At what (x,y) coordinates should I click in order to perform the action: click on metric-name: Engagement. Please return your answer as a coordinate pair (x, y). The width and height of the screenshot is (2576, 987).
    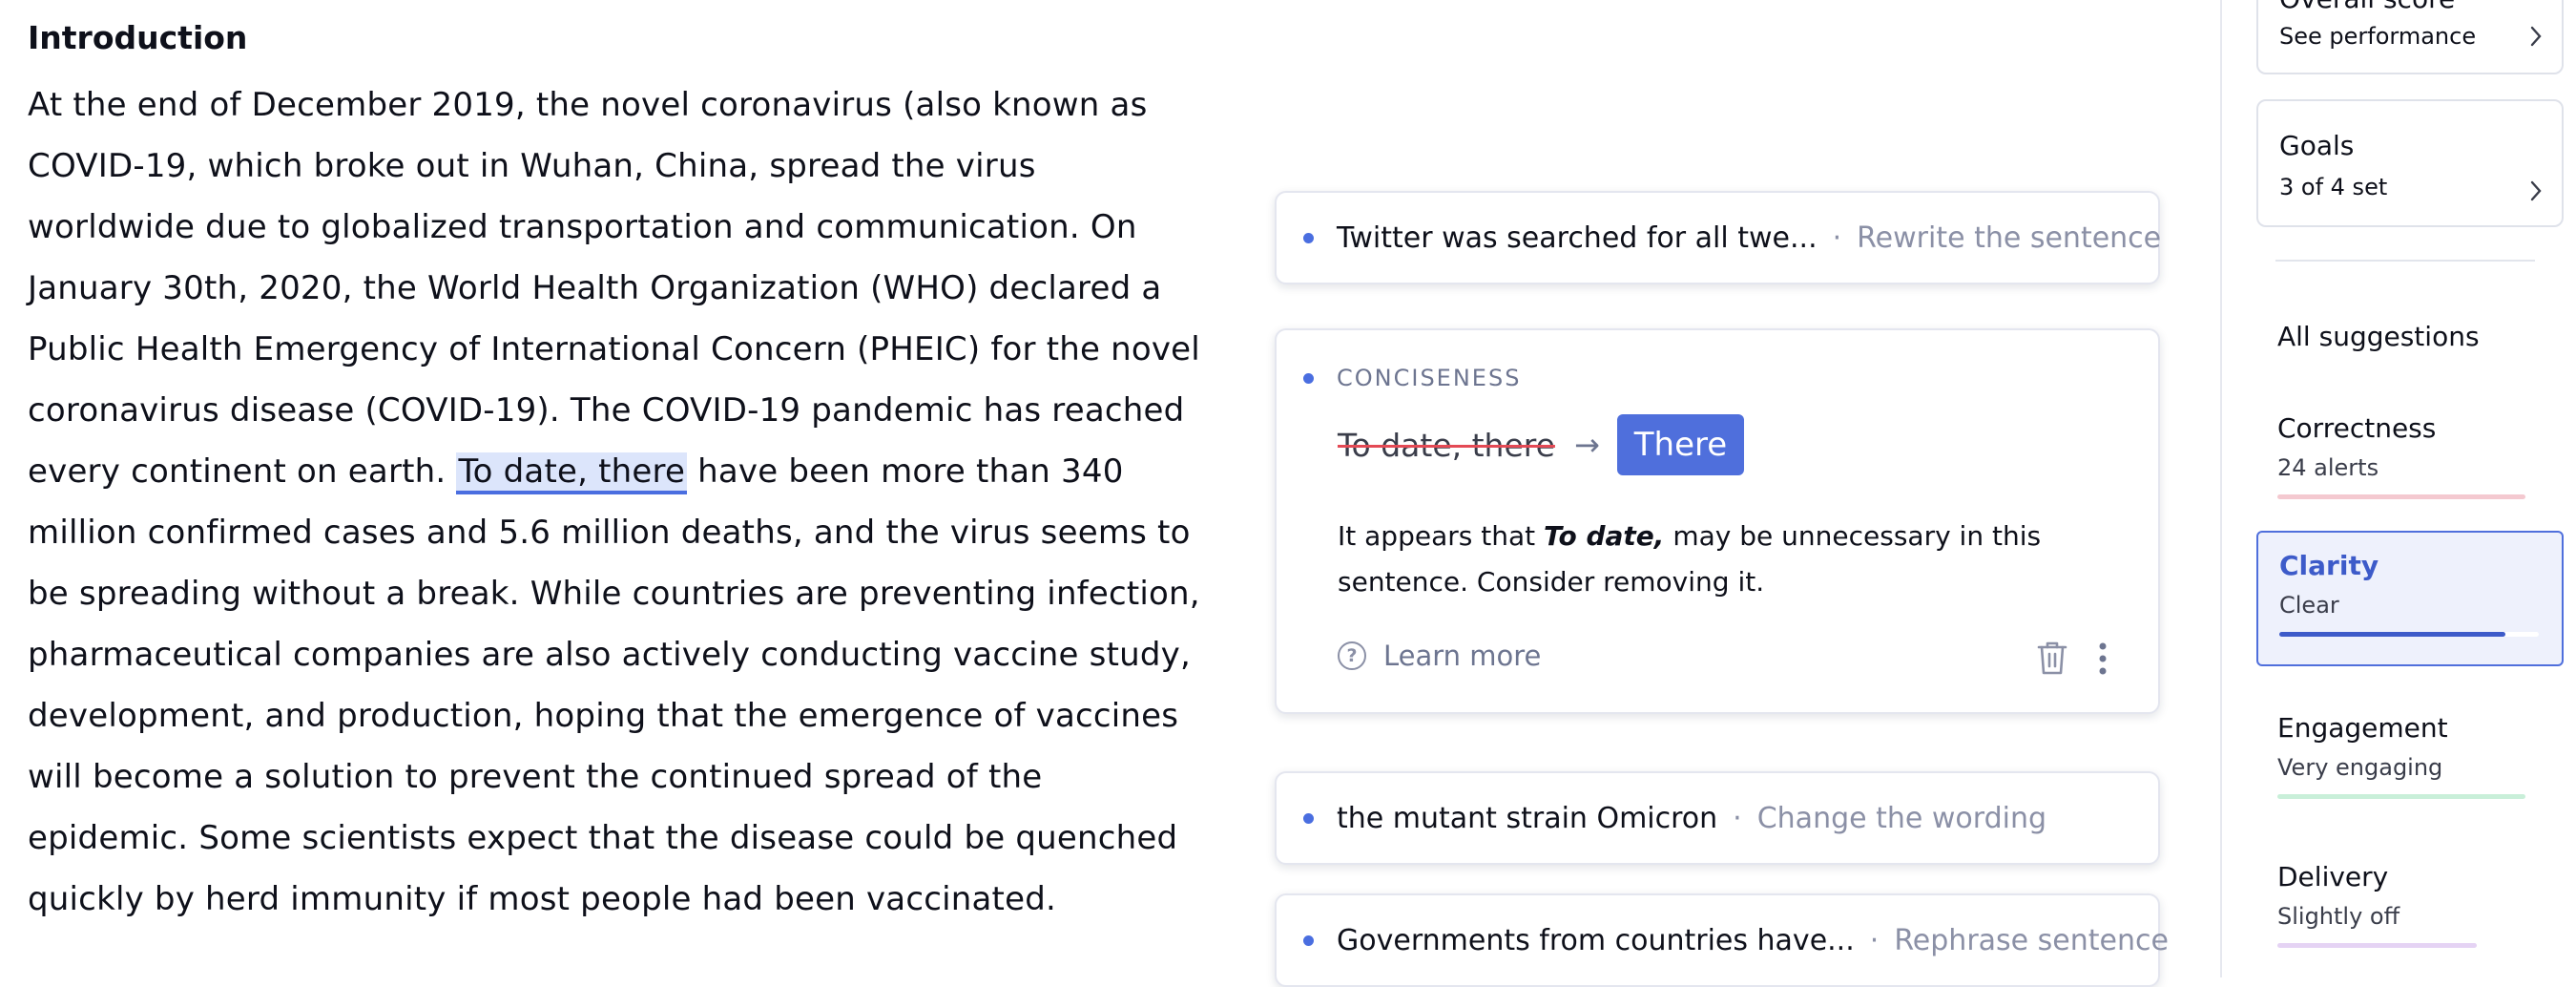
    Looking at the image, I should click on (2362, 728).